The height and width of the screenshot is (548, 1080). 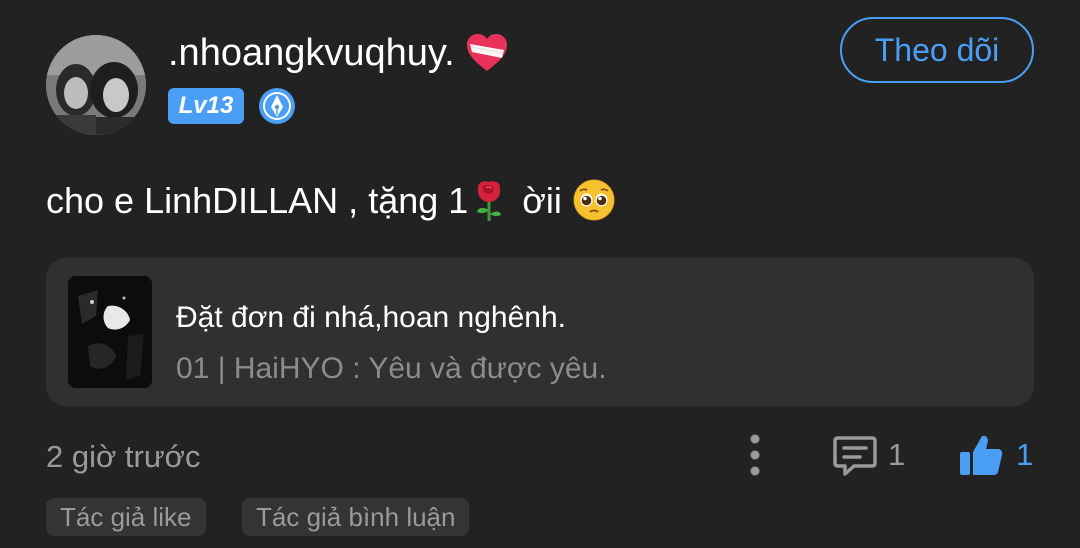 What do you see at coordinates (533, 200) in the screenshot?
I see `post-text-part-2: ời` at bounding box center [533, 200].